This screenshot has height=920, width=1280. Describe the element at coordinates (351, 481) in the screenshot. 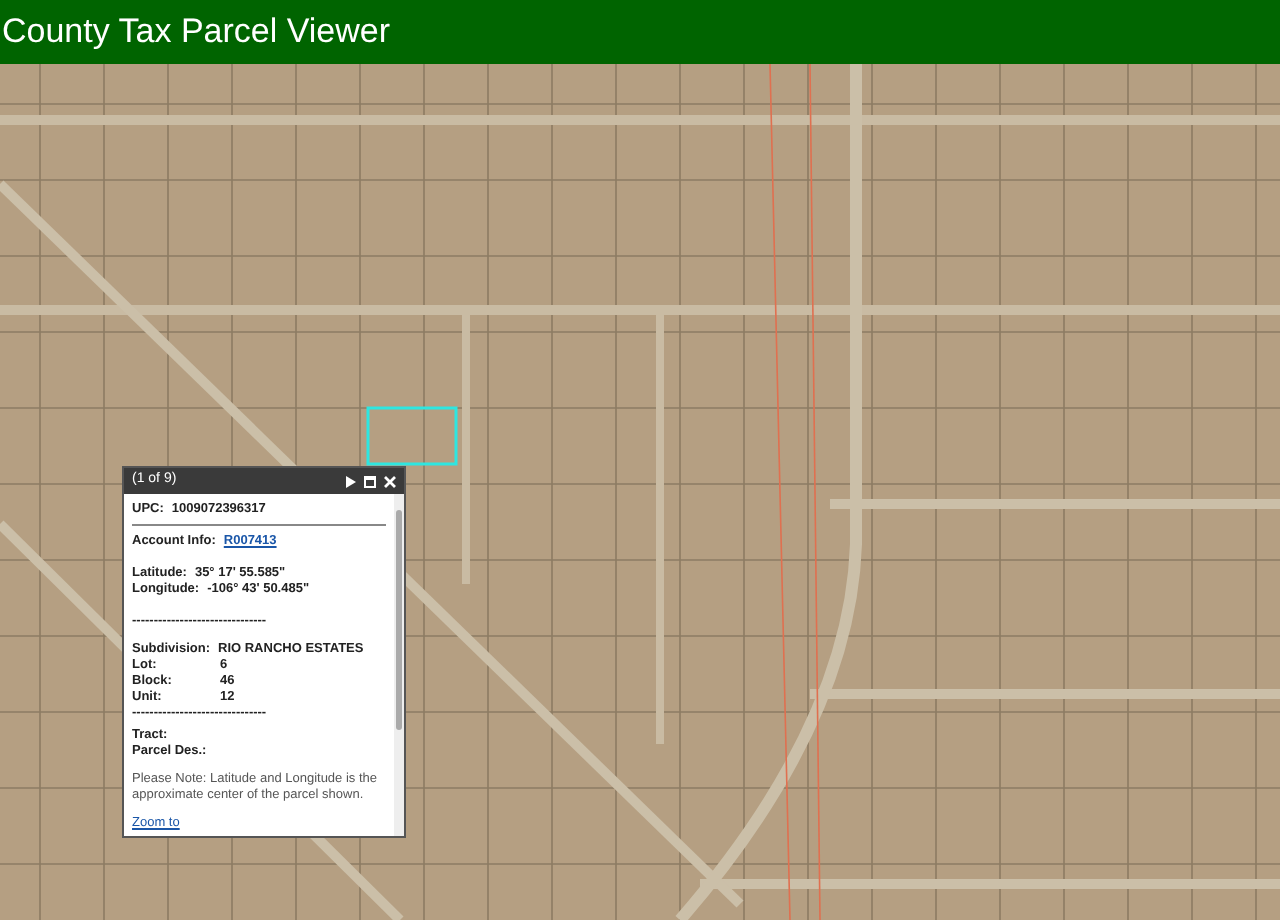

I see `play-icon` at that location.